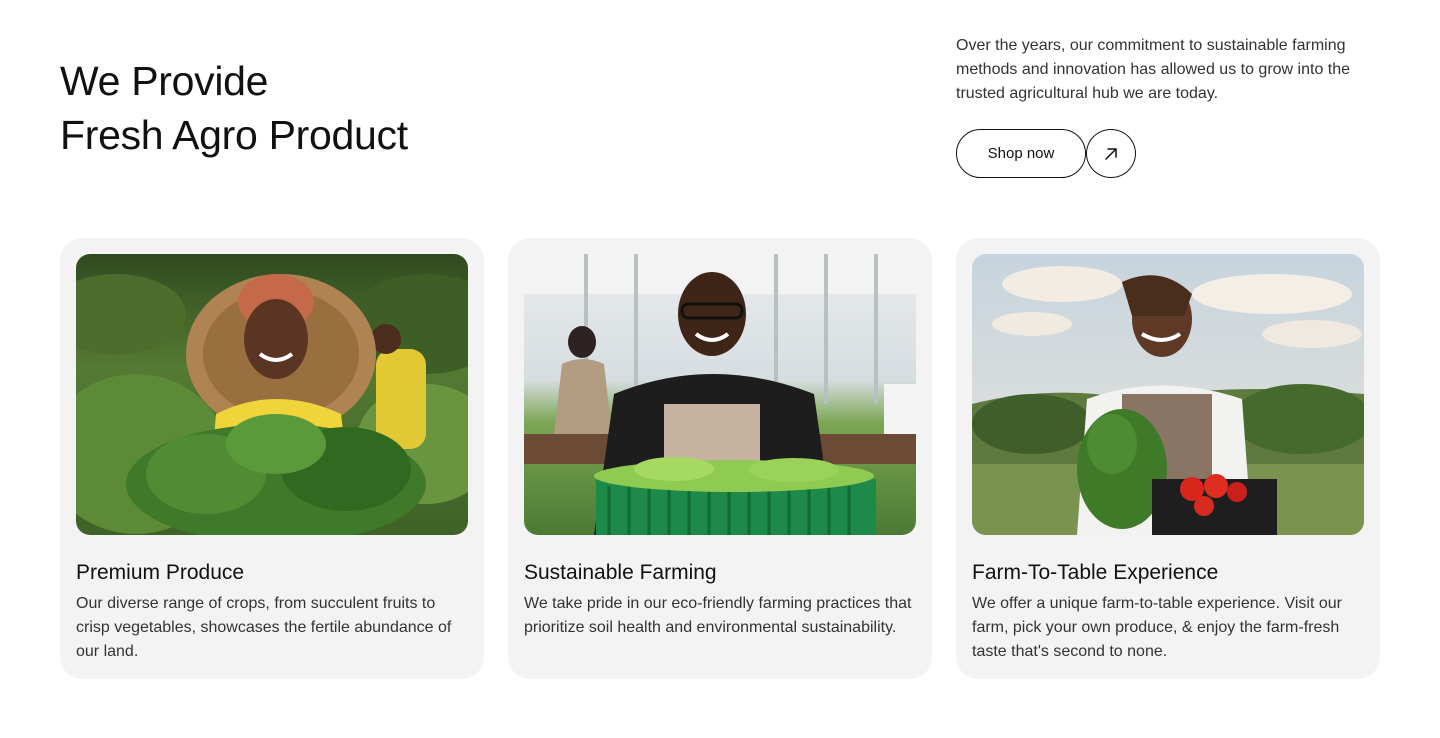 This screenshot has width=1440, height=738. I want to click on card-title: Sustainable Farming, so click(620, 572).